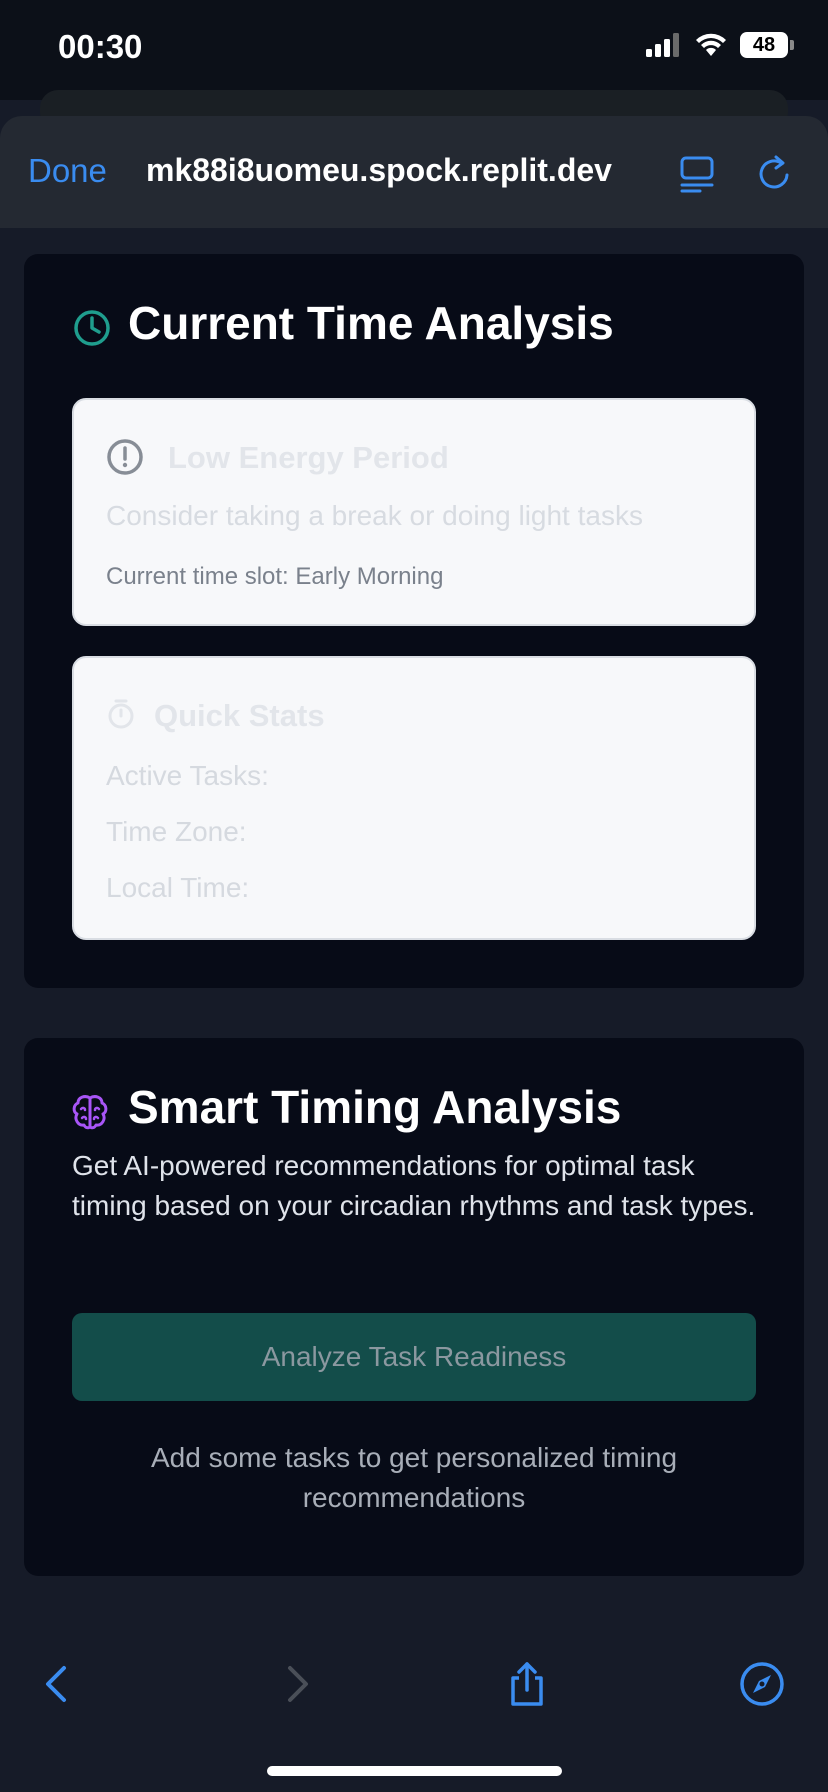 The height and width of the screenshot is (1792, 828). What do you see at coordinates (527, 1684) in the screenshot?
I see `share-icon` at bounding box center [527, 1684].